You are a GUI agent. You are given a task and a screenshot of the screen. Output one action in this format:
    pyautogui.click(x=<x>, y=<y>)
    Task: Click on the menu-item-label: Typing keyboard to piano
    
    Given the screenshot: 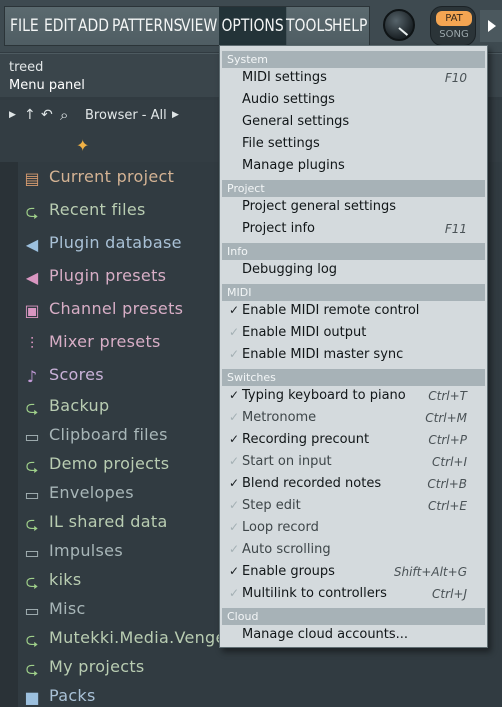 What is the action you would take?
    pyautogui.click(x=324, y=395)
    